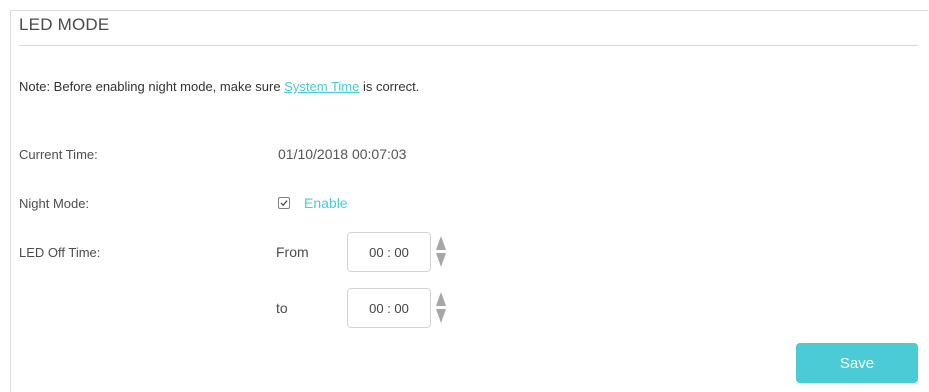 Image resolution: width=929 pixels, height=392 pixels. Describe the element at coordinates (342, 154) in the screenshot. I see `current-time-value: 01/10/2018 00:07:03` at that location.